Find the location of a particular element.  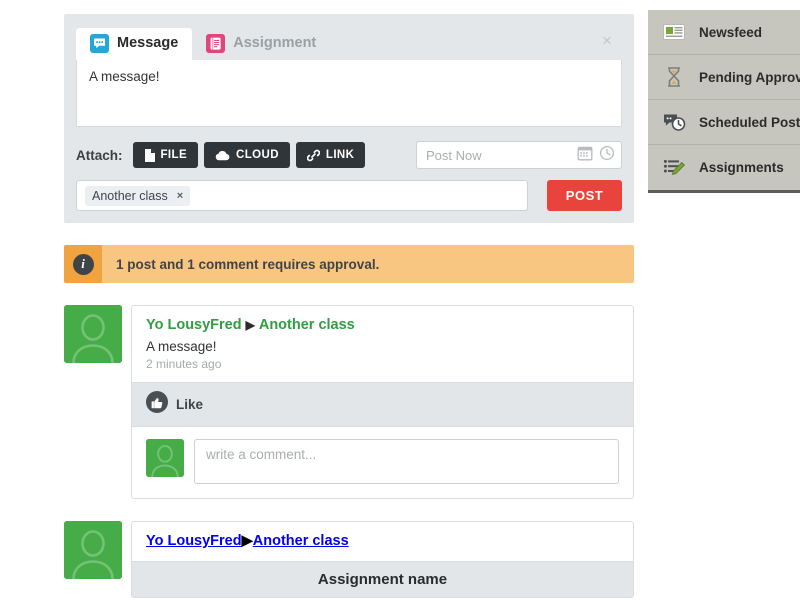

assignment-doc-icon is located at coordinates (216, 43).